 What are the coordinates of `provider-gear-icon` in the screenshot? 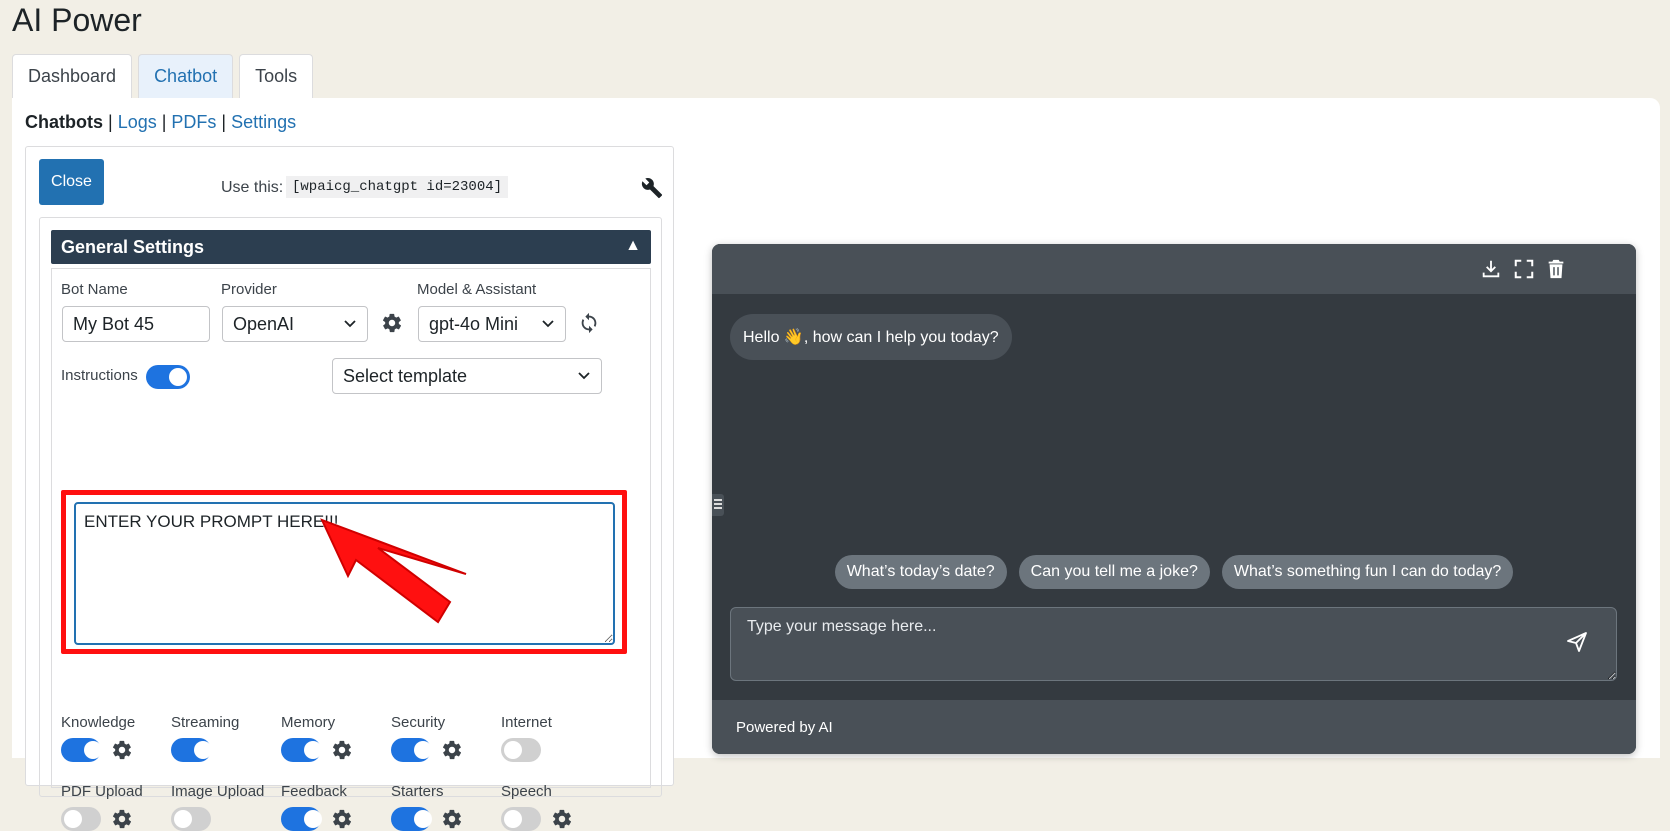 It's located at (392, 323).